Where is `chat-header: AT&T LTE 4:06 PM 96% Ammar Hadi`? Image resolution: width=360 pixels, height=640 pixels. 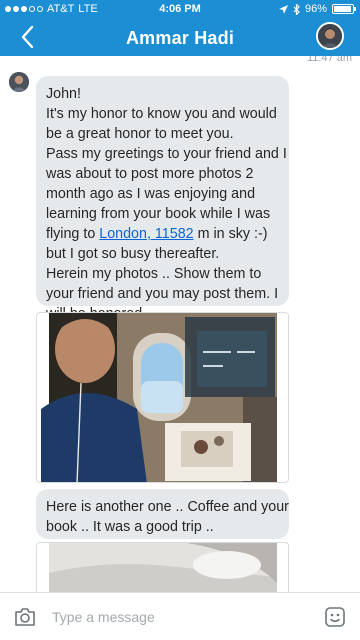 chat-header: AT&T LTE 4:06 PM 96% Ammar Hadi is located at coordinates (180, 28).